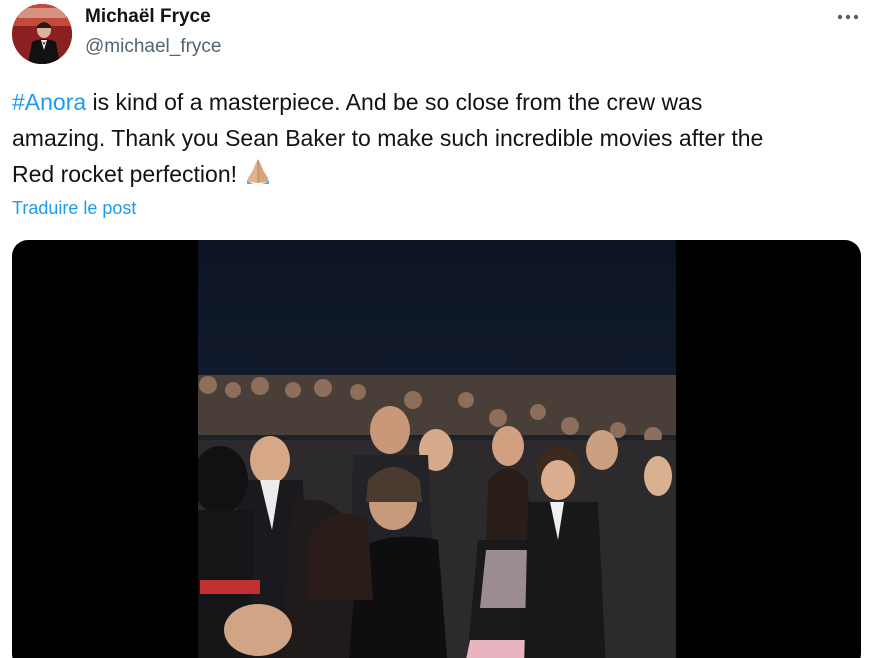 This screenshot has width=877, height=658. I want to click on tweet-text-segment: Red rocket perfection!, so click(125, 174).